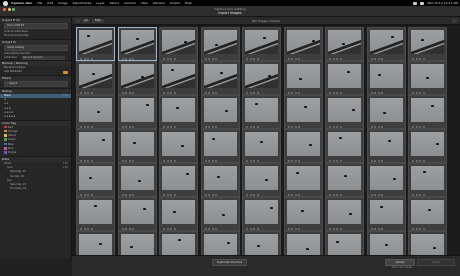 This screenshot has height=276, width=460. What do you see at coordinates (36, 26) in the screenshot?
I see `import-source-select: Canon EOS R7` at bounding box center [36, 26].